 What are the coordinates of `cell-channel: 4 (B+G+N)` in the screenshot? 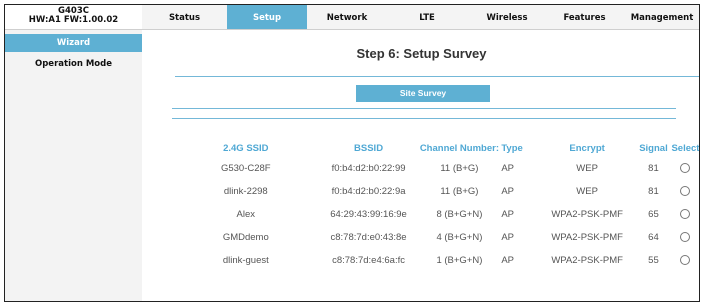 It's located at (459, 237).